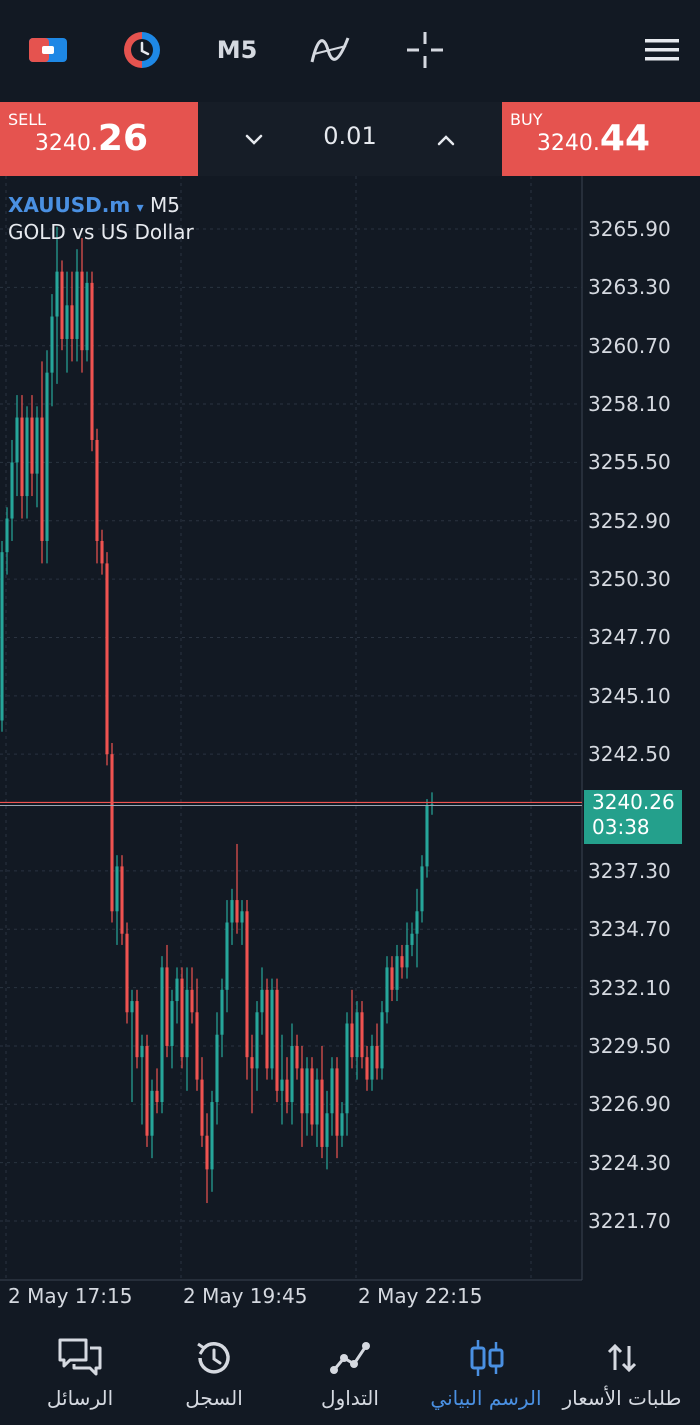 The image size is (700, 1425). Describe the element at coordinates (164, 205) in the screenshot. I see `symbol-timeframe: M5` at that location.